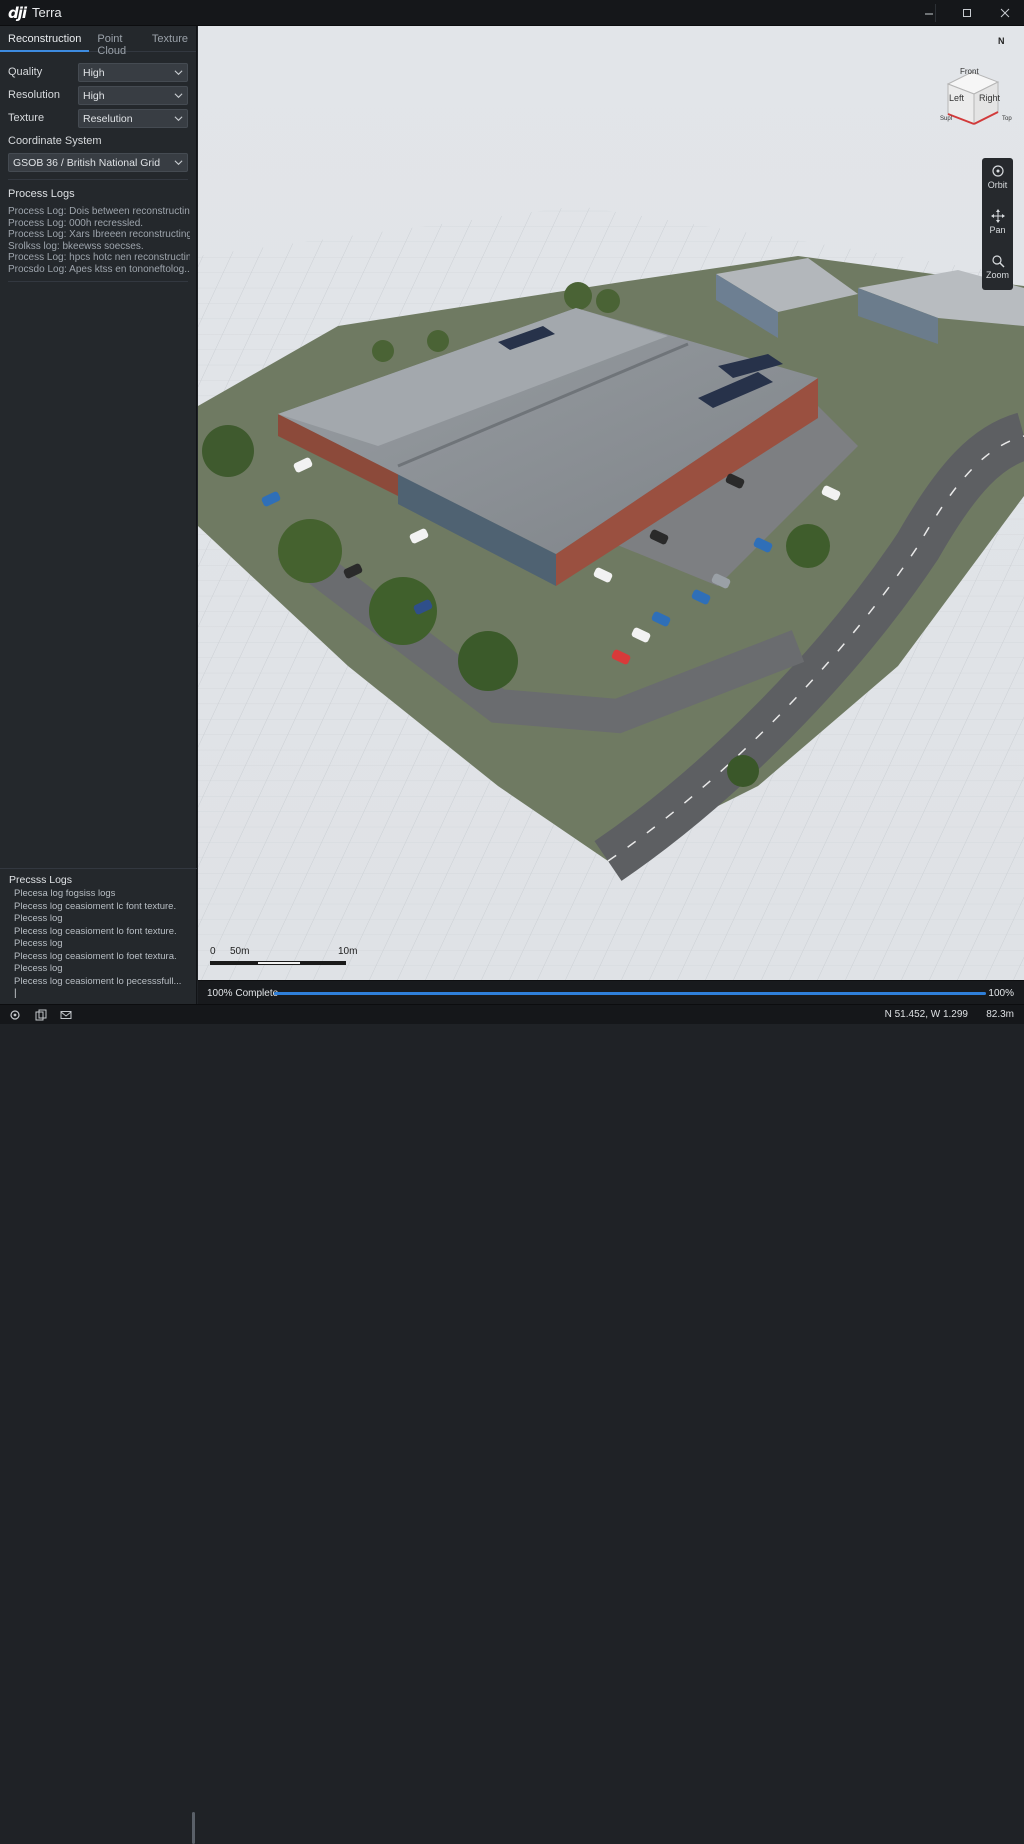 The image size is (1024, 1844). Describe the element at coordinates (45, 39) in the screenshot. I see `tab-reconstruction: Reconstruction` at that location.